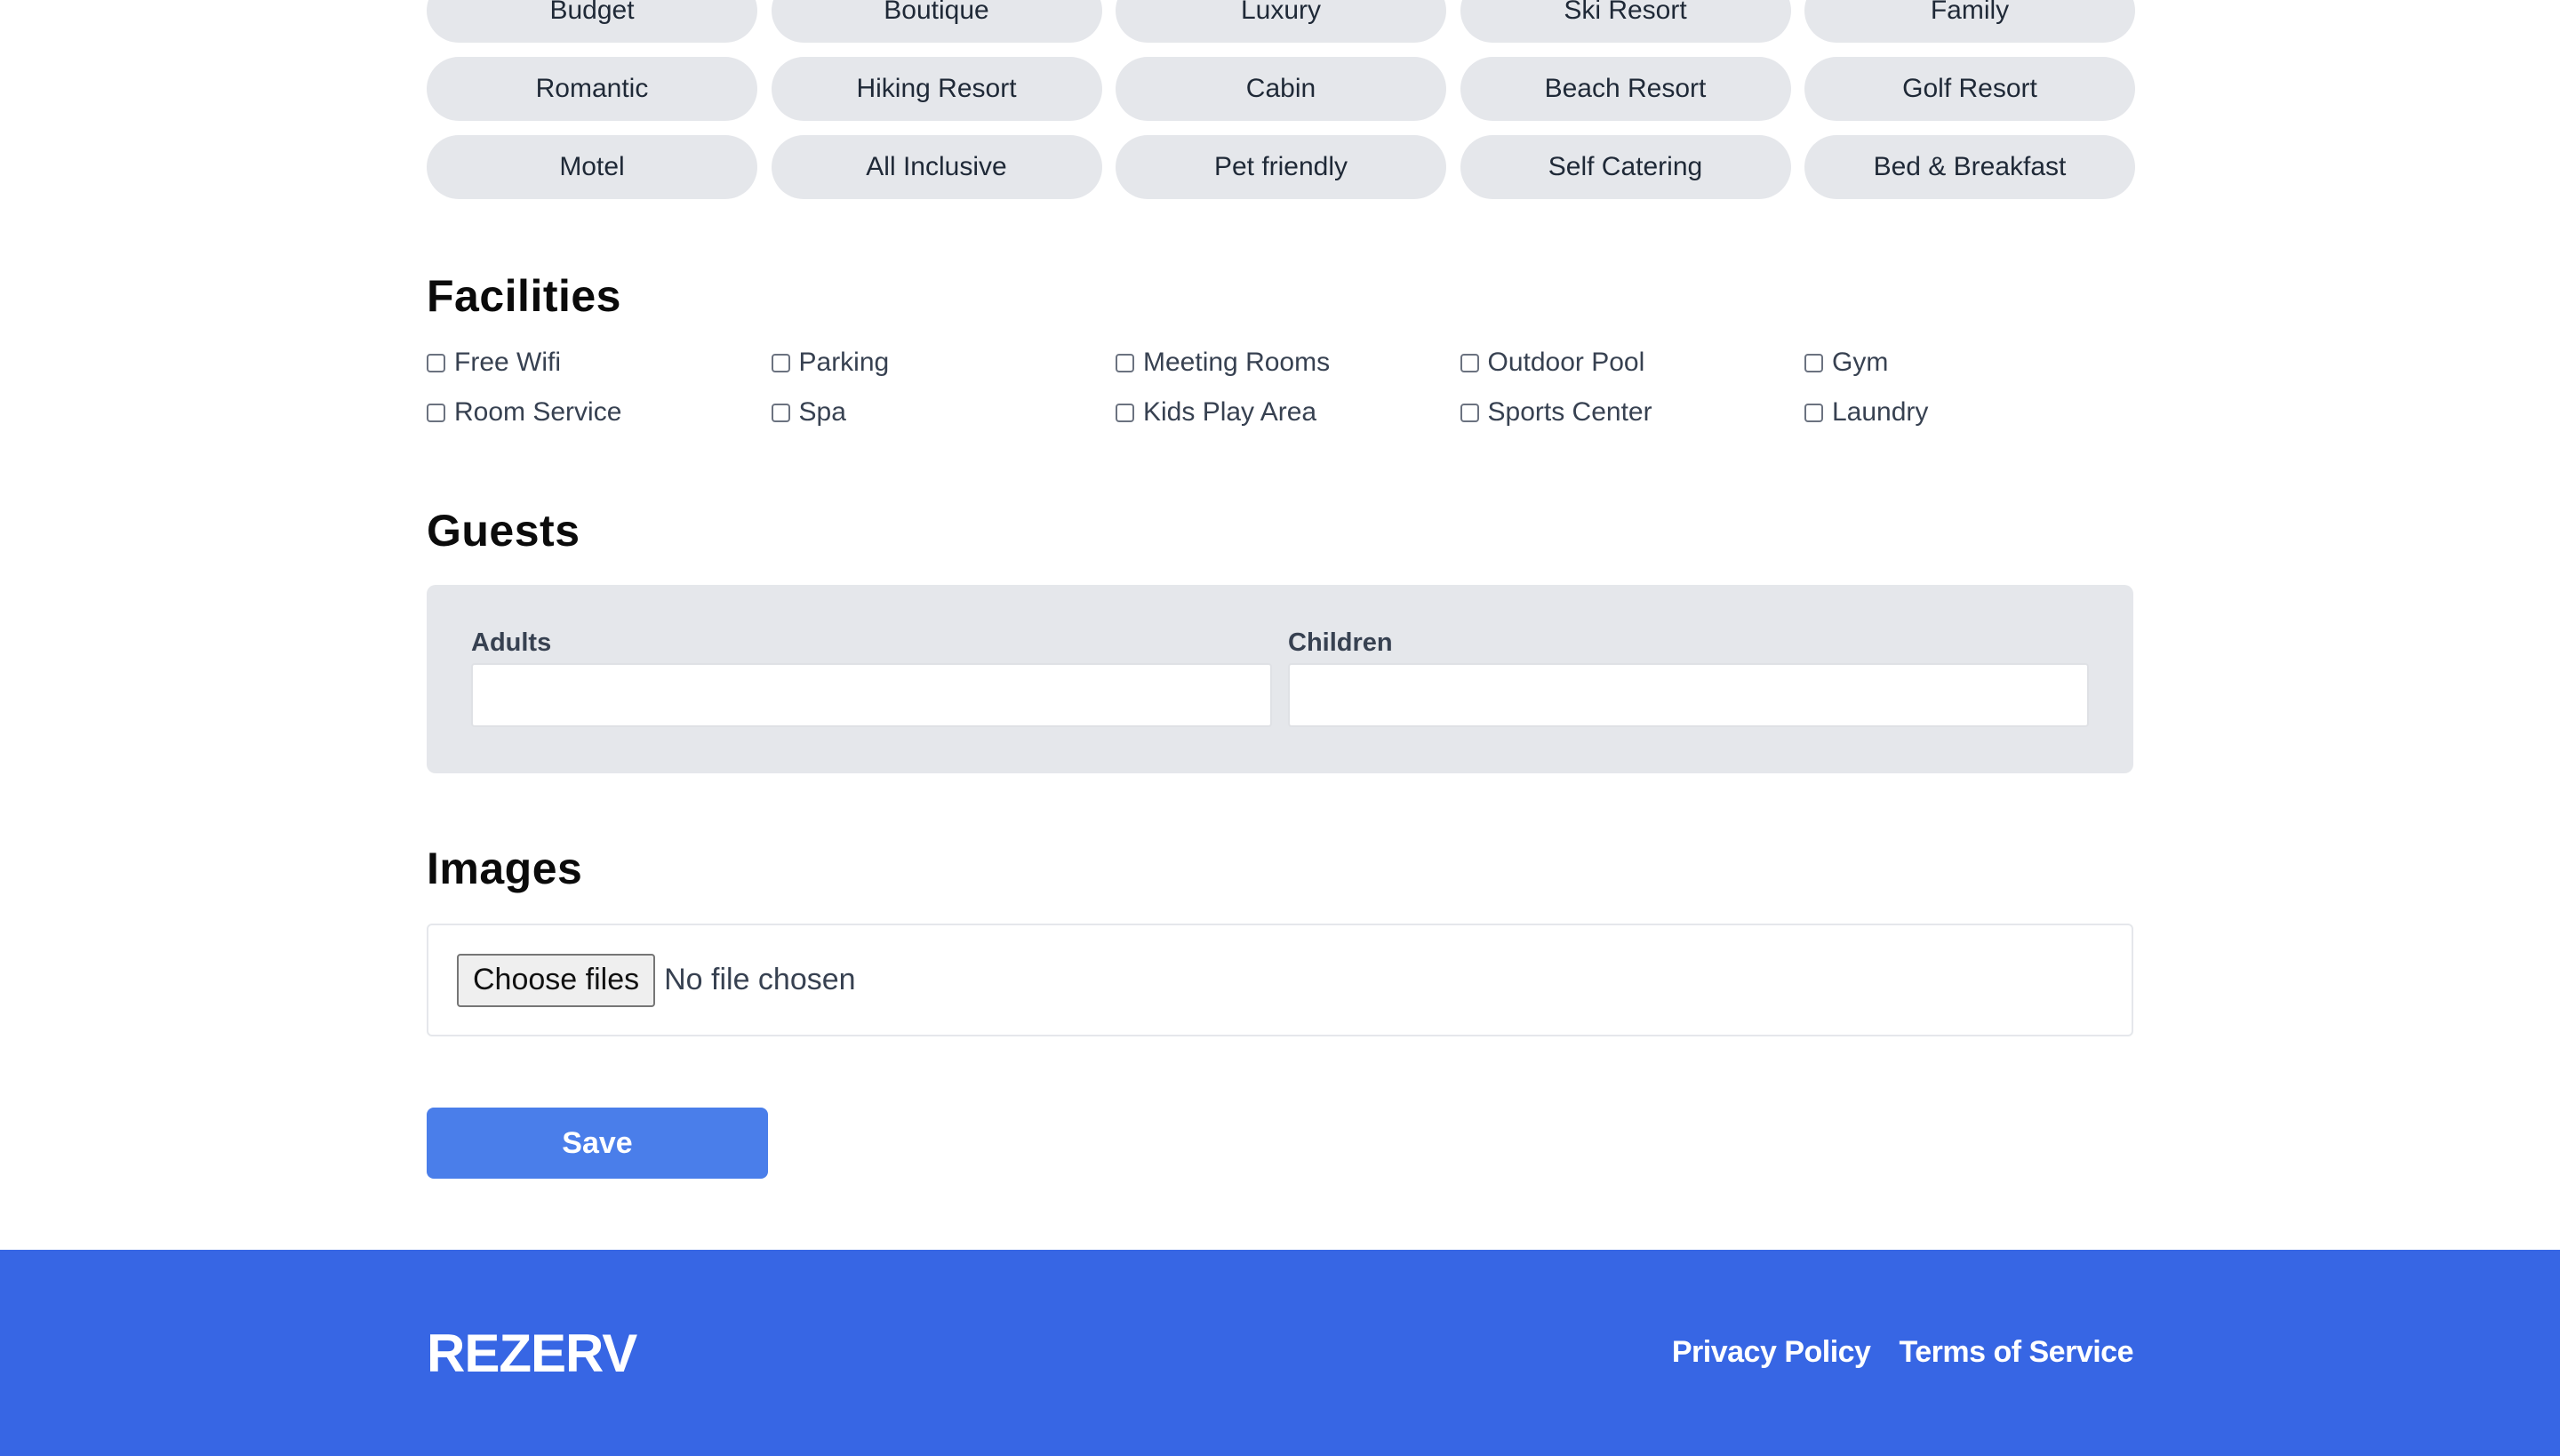  What do you see at coordinates (1237, 362) in the screenshot?
I see `facility-label: Meeting Rooms` at bounding box center [1237, 362].